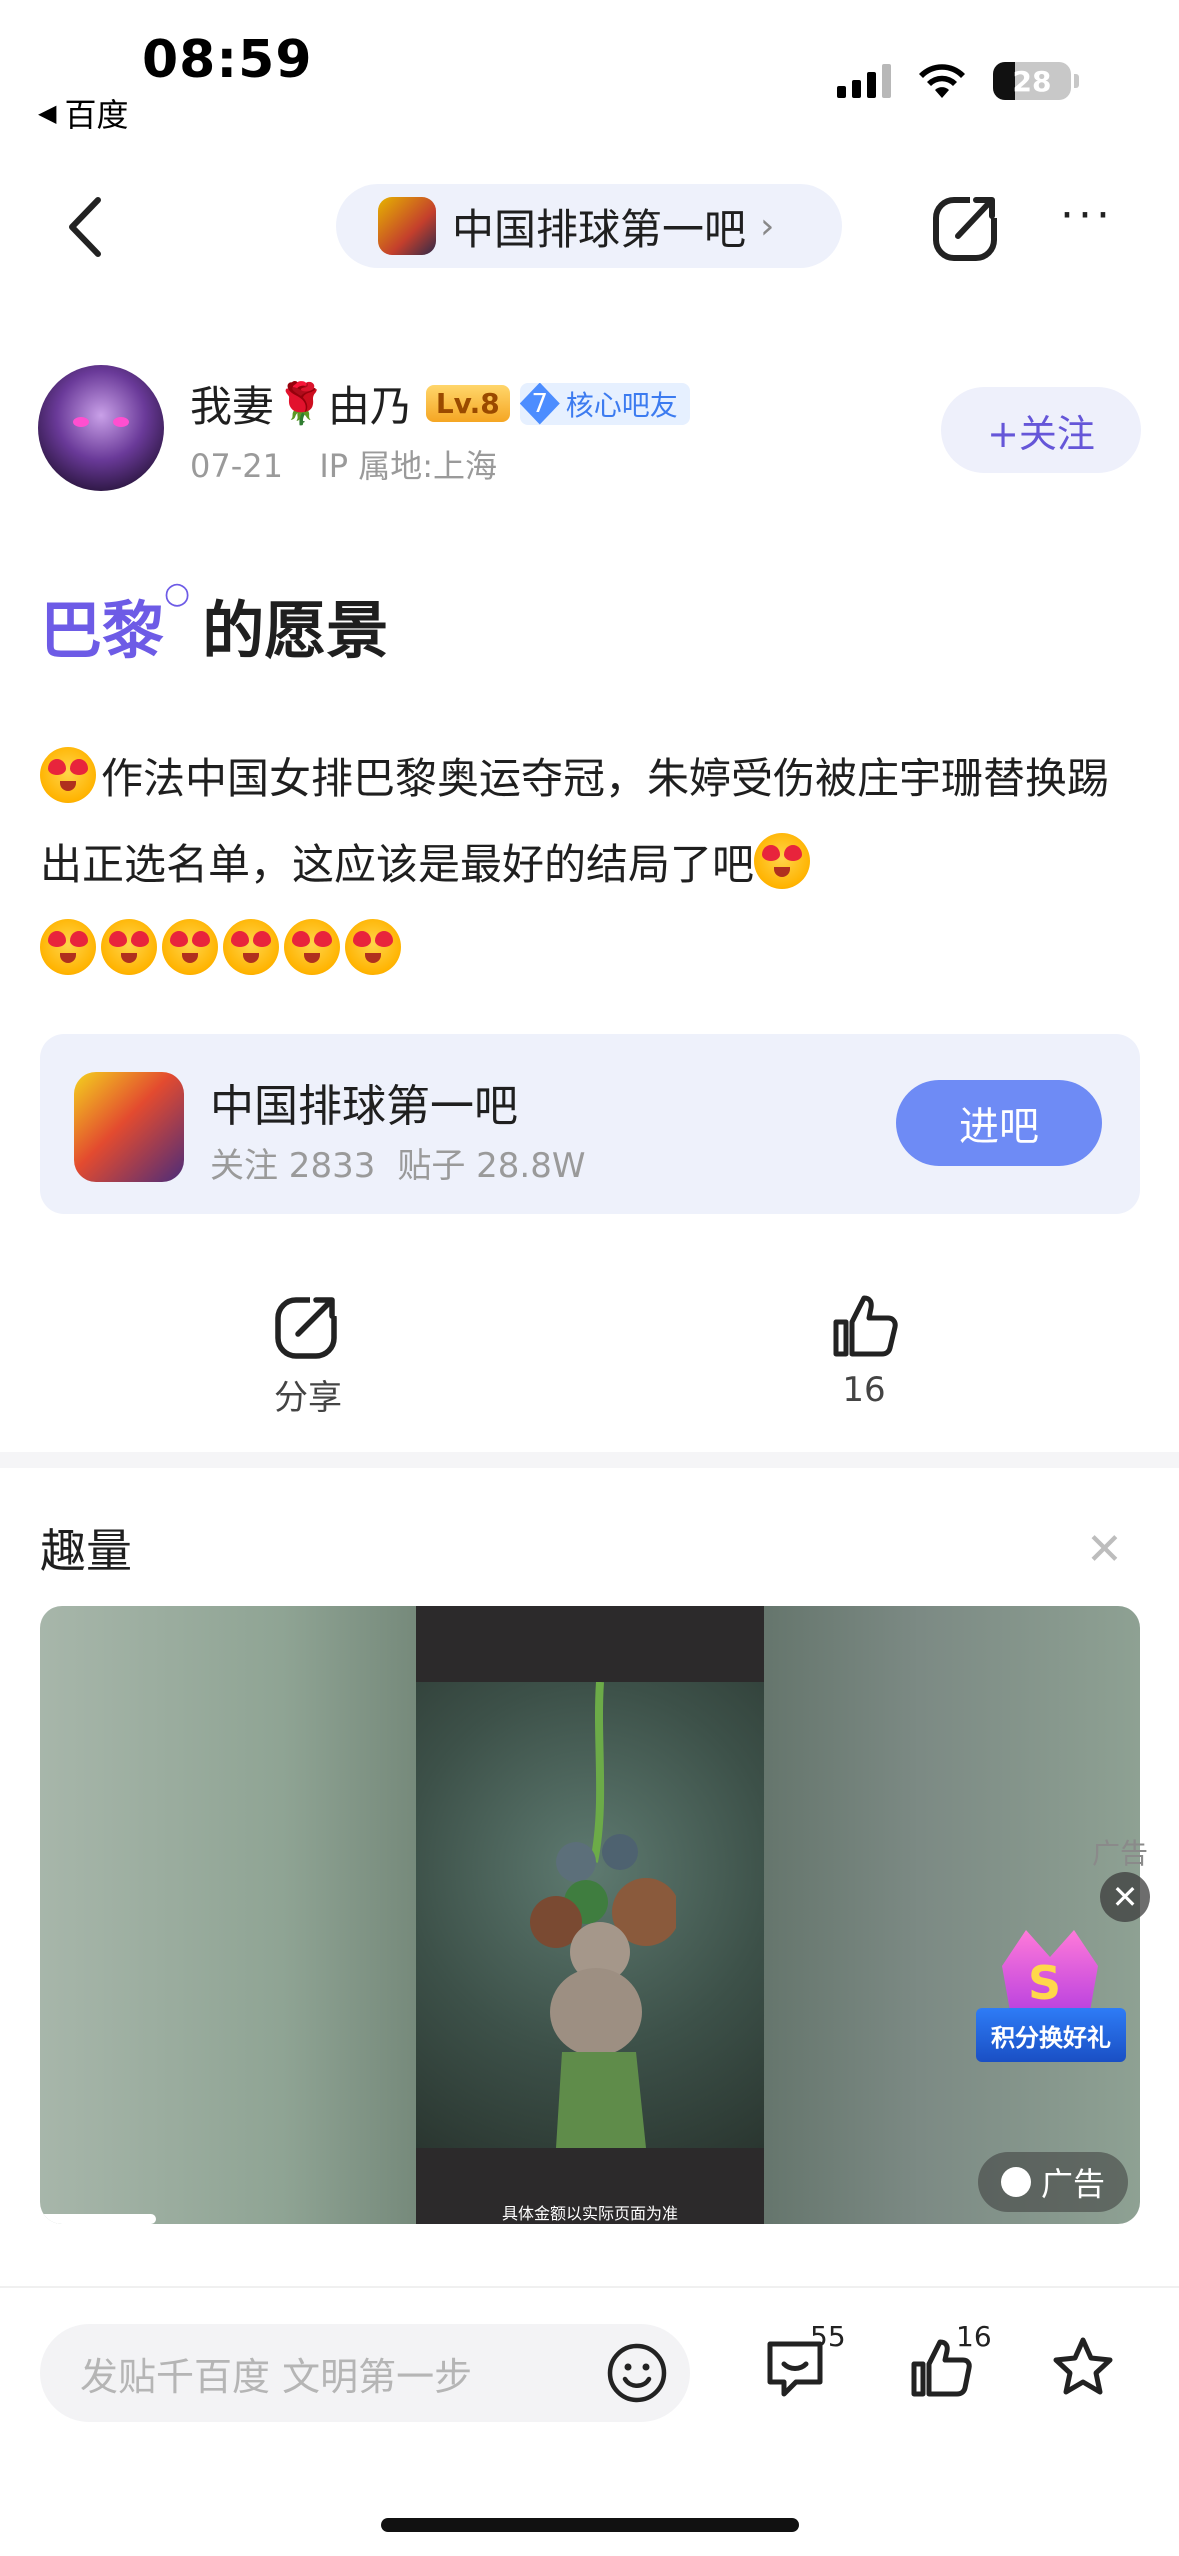 The width and height of the screenshot is (1179, 2556). I want to click on status-time: 08:59, so click(227, 60).